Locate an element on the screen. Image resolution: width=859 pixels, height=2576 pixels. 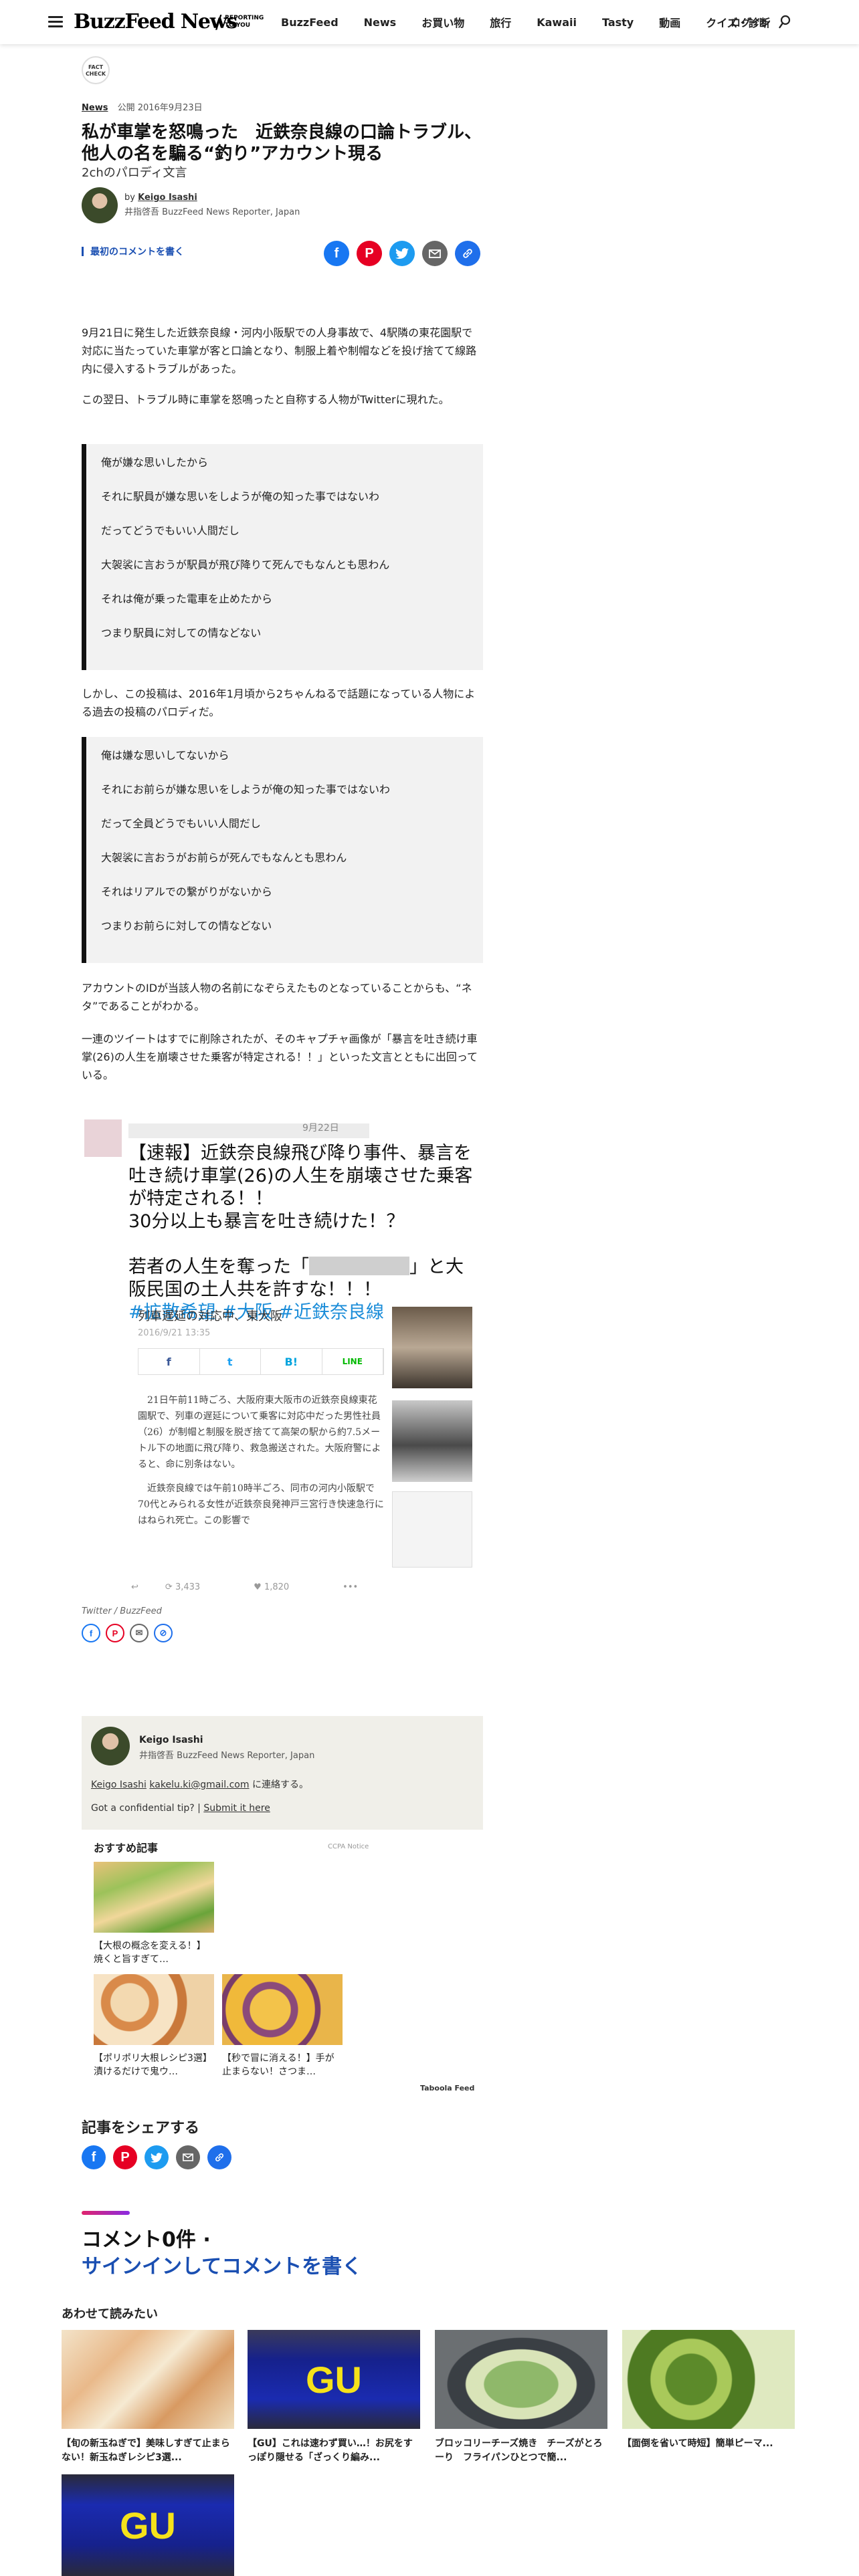
author-email-link: kakelu.ki@gmail.com is located at coordinates (199, 1785).